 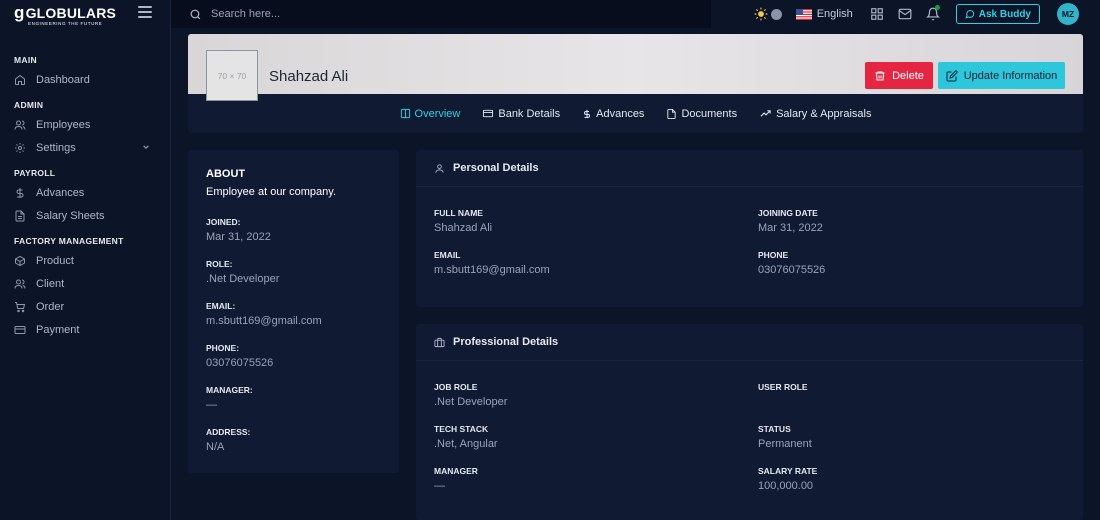 I want to click on sidebar-item-label: Dashboard, so click(x=63, y=79).